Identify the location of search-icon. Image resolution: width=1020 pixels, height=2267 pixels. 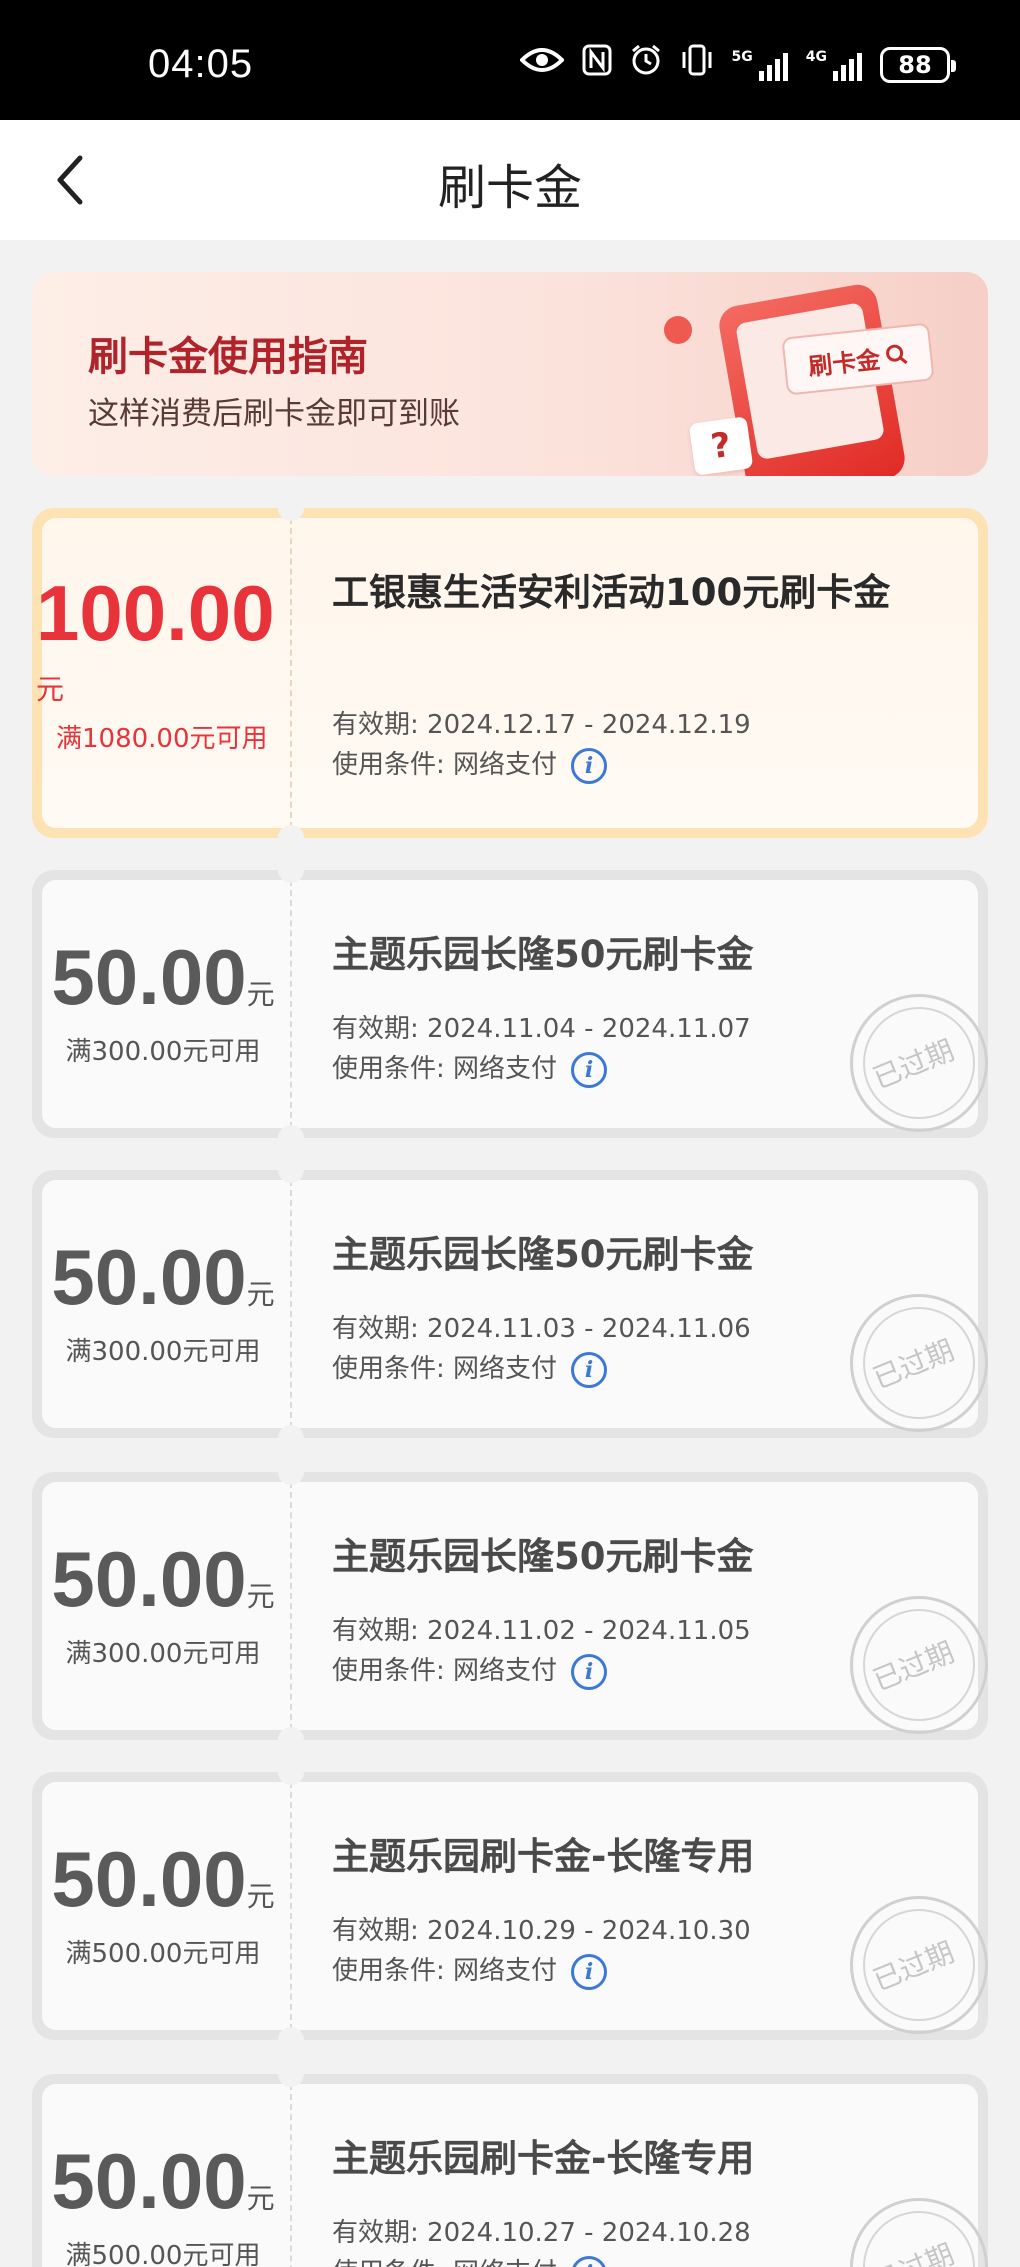
(897, 354).